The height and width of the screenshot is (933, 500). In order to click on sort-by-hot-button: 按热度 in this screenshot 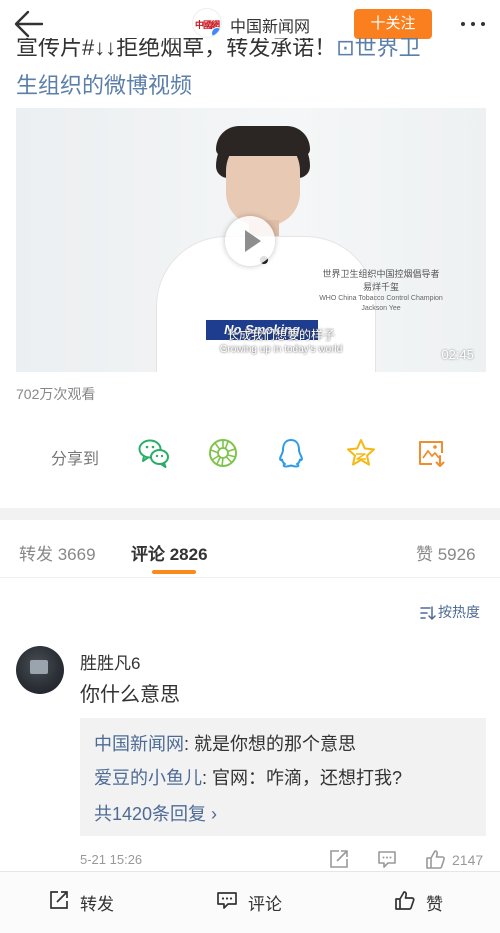, I will do `click(450, 612)`.